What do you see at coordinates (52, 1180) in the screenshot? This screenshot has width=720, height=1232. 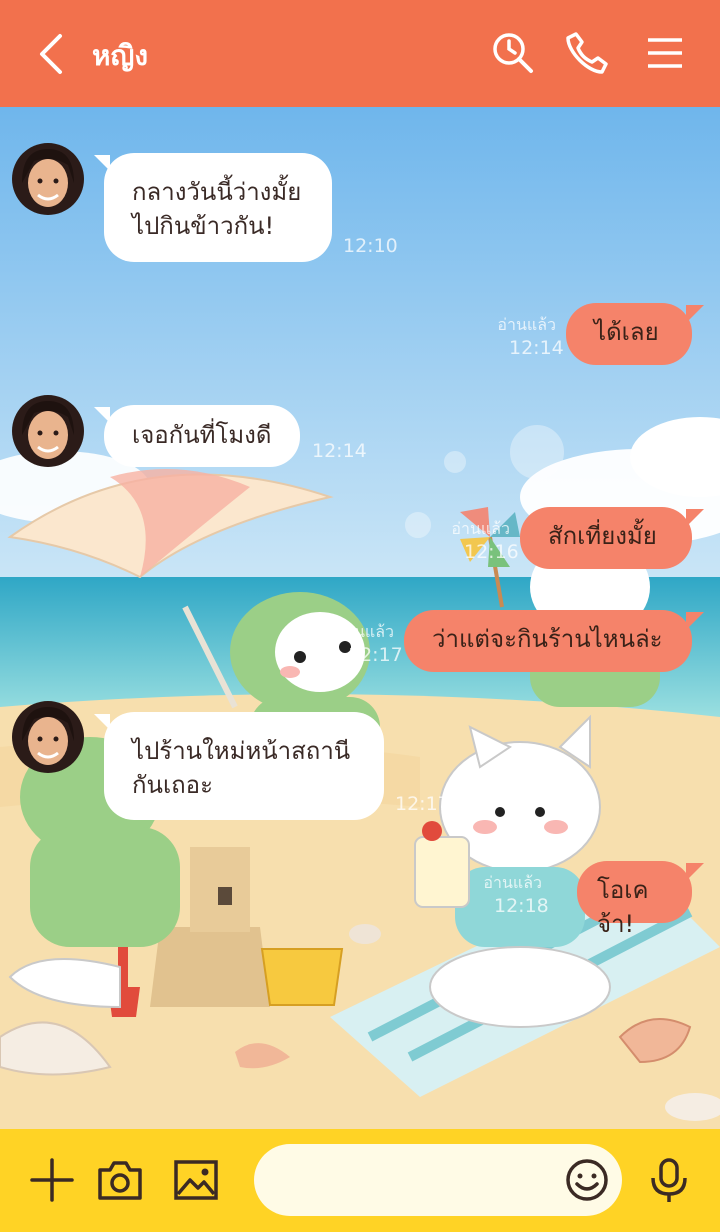 I see `plus-icon` at bounding box center [52, 1180].